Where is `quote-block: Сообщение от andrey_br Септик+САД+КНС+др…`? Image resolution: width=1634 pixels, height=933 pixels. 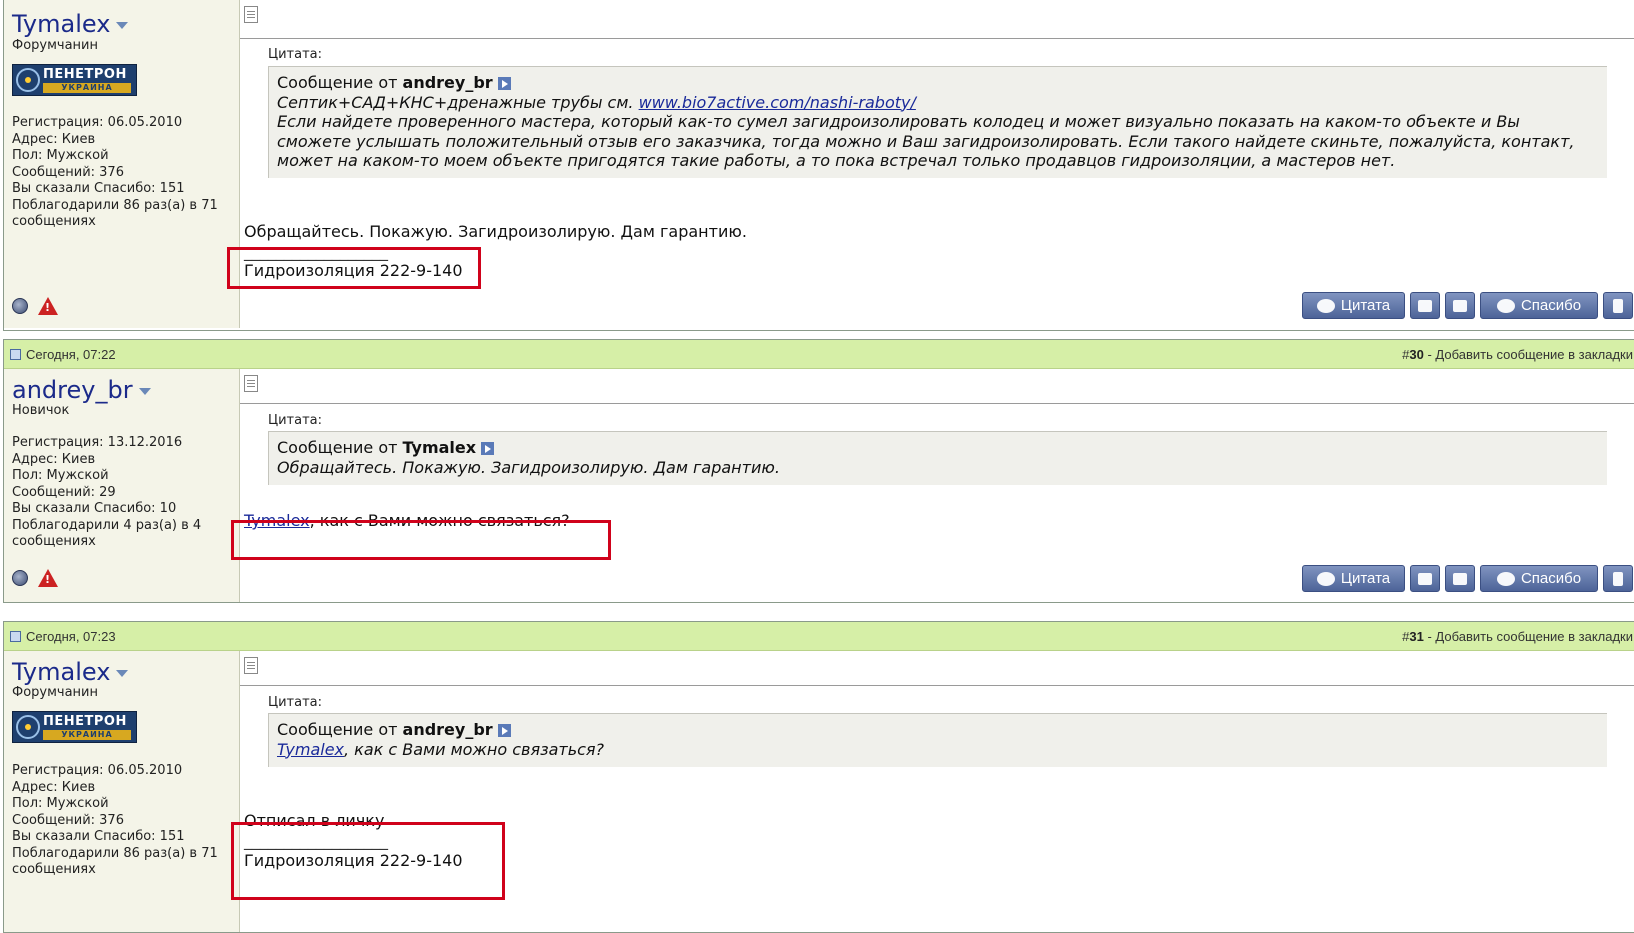 quote-block: Сообщение от andrey_br Септик+САД+КНС+др… is located at coordinates (937, 122).